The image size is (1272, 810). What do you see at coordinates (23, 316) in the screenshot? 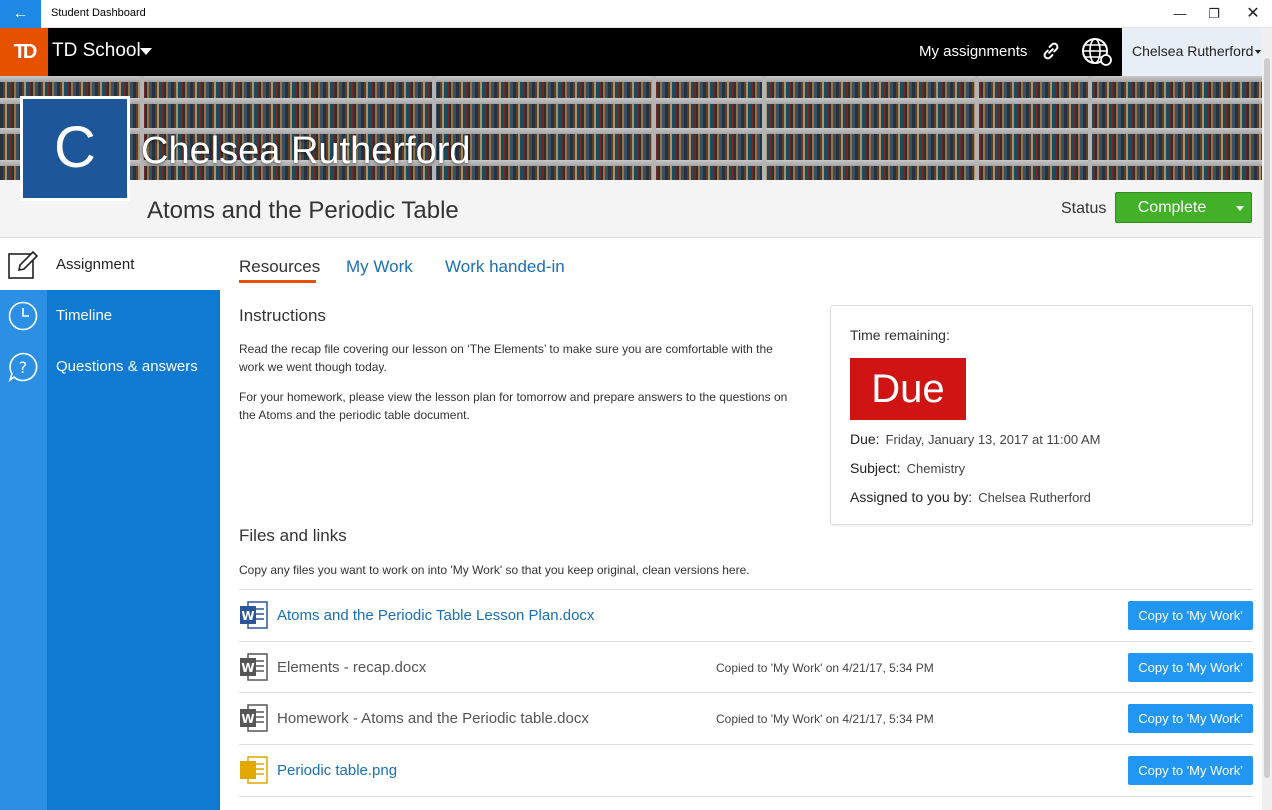
I see `clock-icon` at bounding box center [23, 316].